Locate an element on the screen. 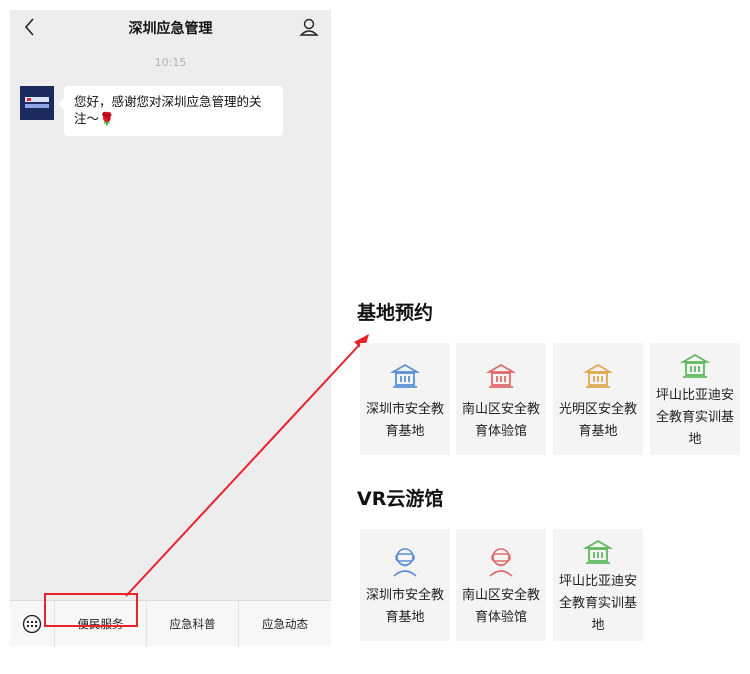 This screenshot has height=674, width=750. avatar is located at coordinates (37, 103).